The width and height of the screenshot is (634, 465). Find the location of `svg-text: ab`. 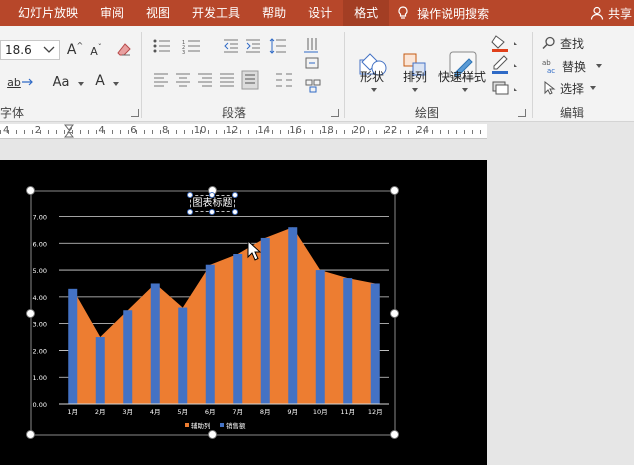

svg-text: ab is located at coordinates (546, 63).